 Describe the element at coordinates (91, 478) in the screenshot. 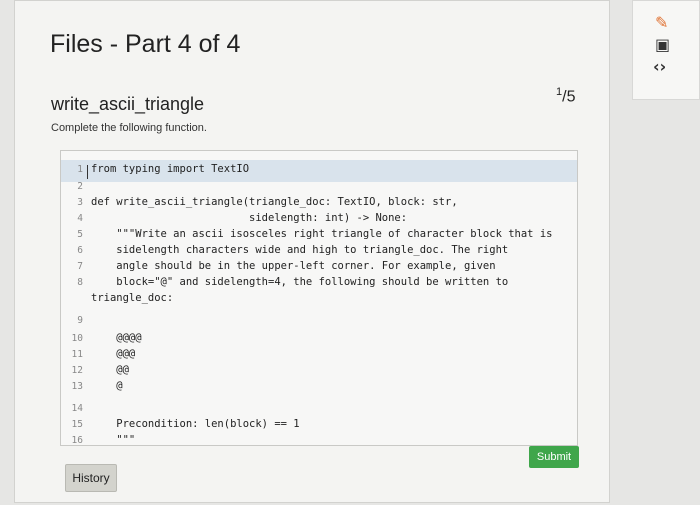

I see `history-button: History` at that location.